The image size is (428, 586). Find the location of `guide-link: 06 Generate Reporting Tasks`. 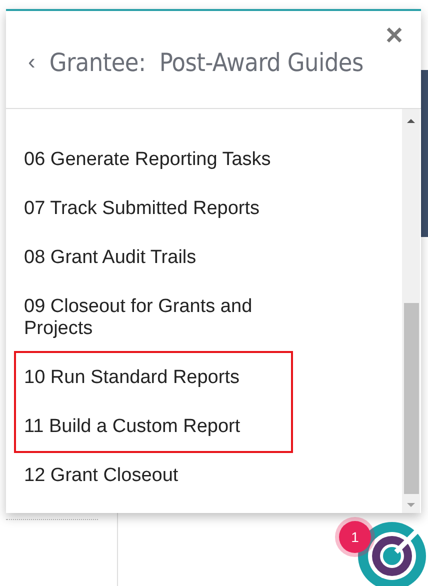

guide-link: 06 Generate Reporting Tasks is located at coordinates (155, 159).